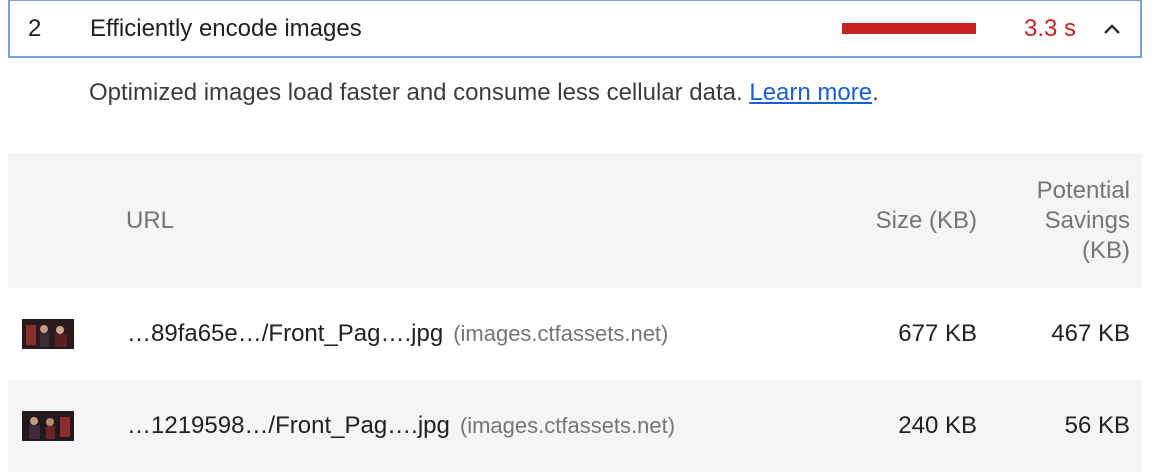 This screenshot has height=472, width=1156. What do you see at coordinates (67, 220) in the screenshot?
I see `thumbnail-header` at bounding box center [67, 220].